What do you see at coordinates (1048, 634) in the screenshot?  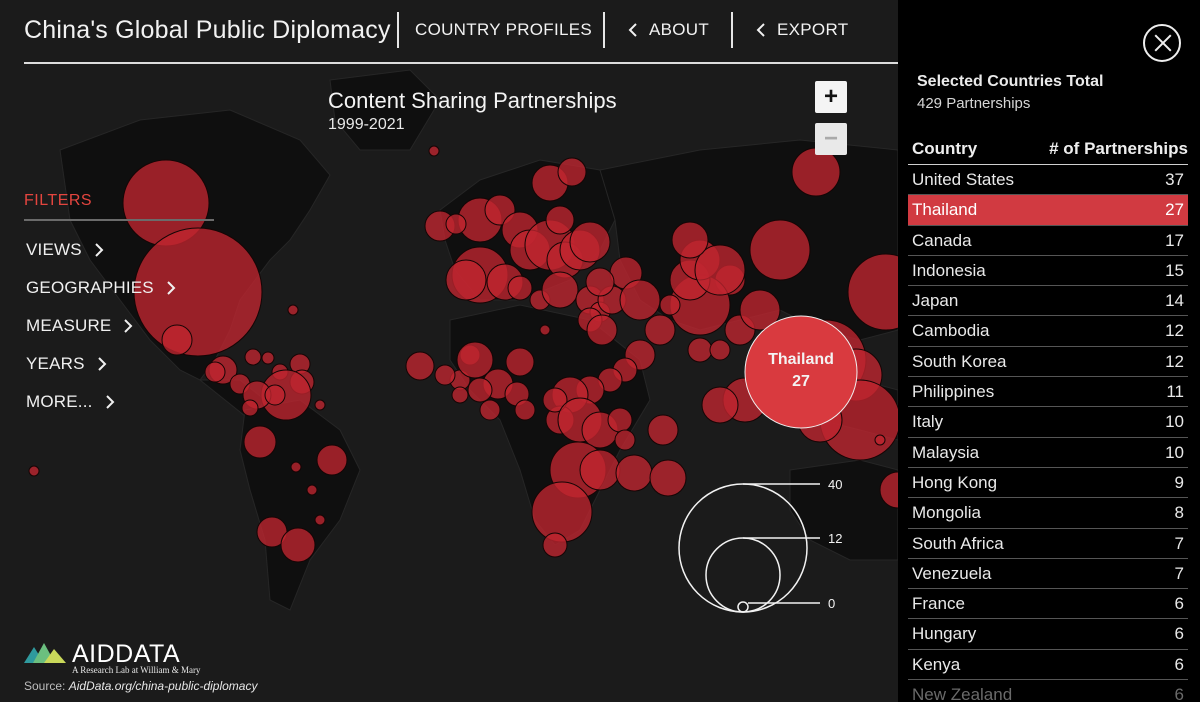 I see `table-row: Hungary 6` at bounding box center [1048, 634].